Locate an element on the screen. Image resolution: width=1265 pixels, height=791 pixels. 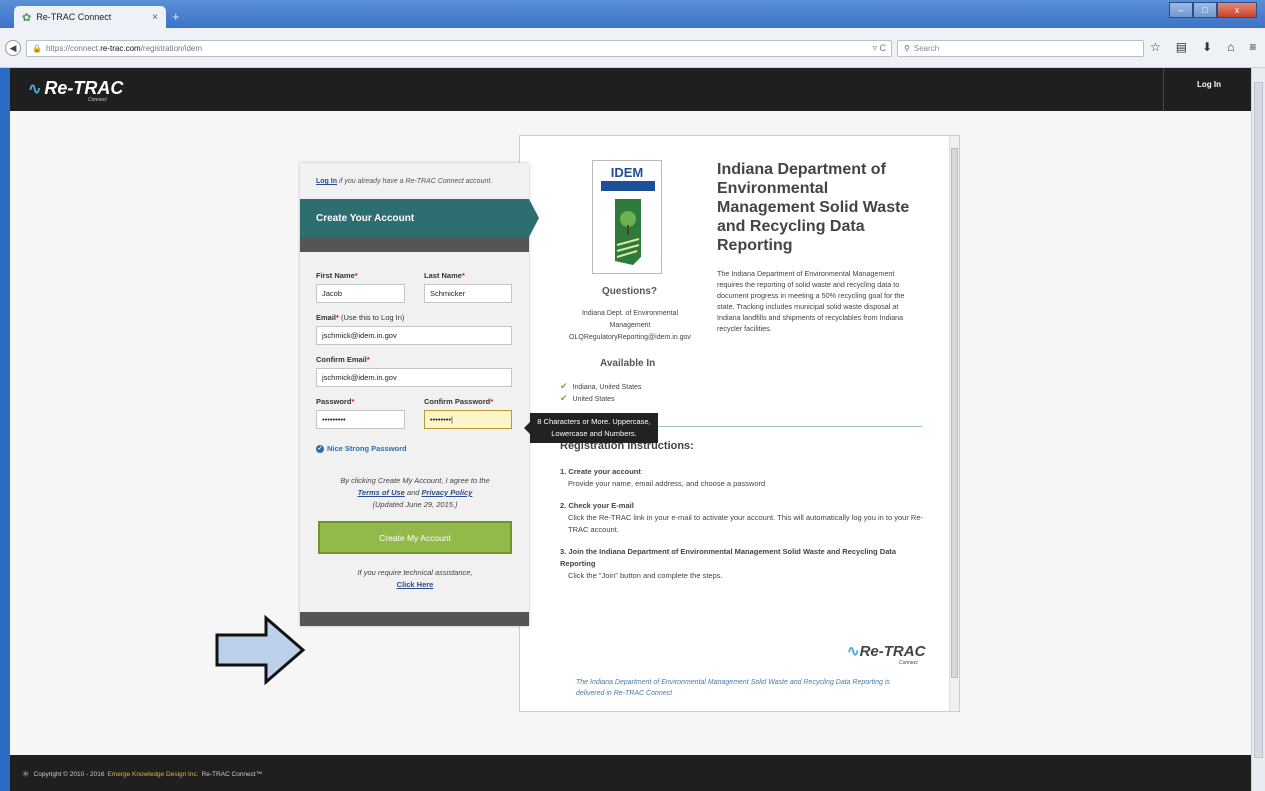
lock-icon: 🔒 is located at coordinates (37, 48).